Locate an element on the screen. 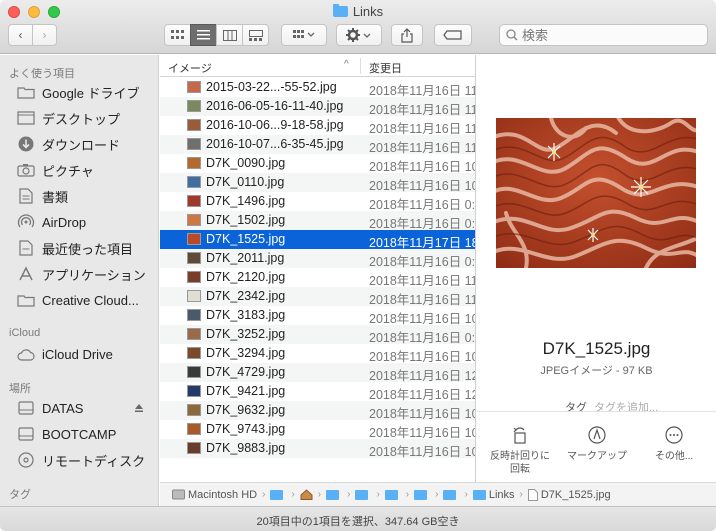  list-item: D7K_2011.jpg 2018年11月16日 0:1 is located at coordinates (317, 259).